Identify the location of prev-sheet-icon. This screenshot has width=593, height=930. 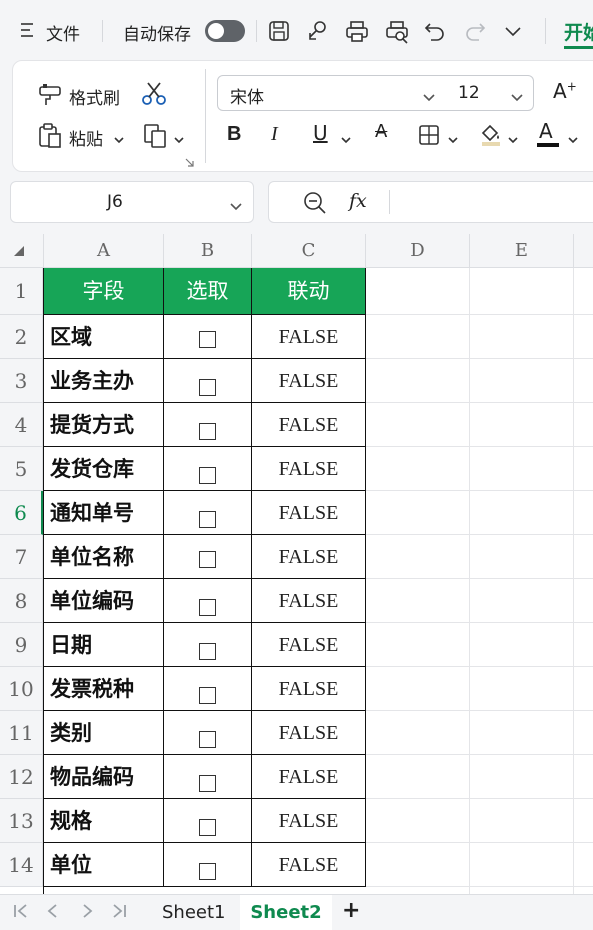
(53, 913).